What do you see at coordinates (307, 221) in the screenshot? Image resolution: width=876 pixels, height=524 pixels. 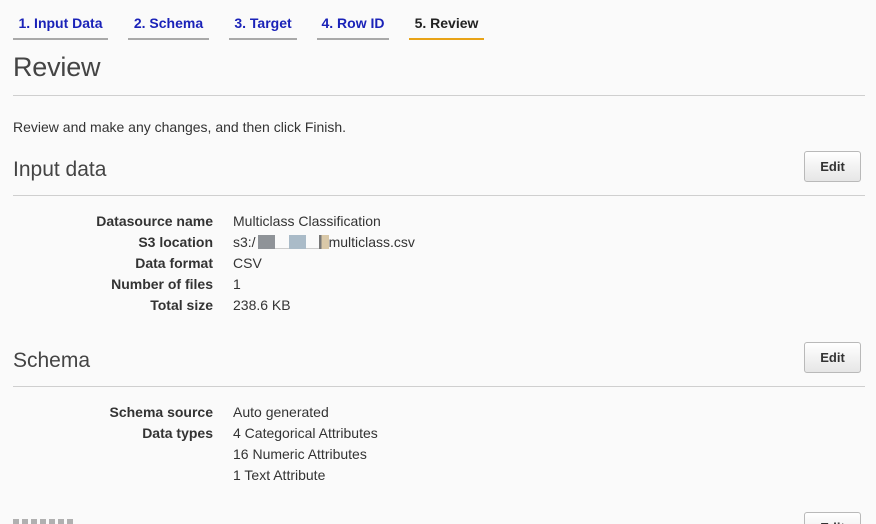 I see `datasource-name-value: Multiclass Classification` at bounding box center [307, 221].